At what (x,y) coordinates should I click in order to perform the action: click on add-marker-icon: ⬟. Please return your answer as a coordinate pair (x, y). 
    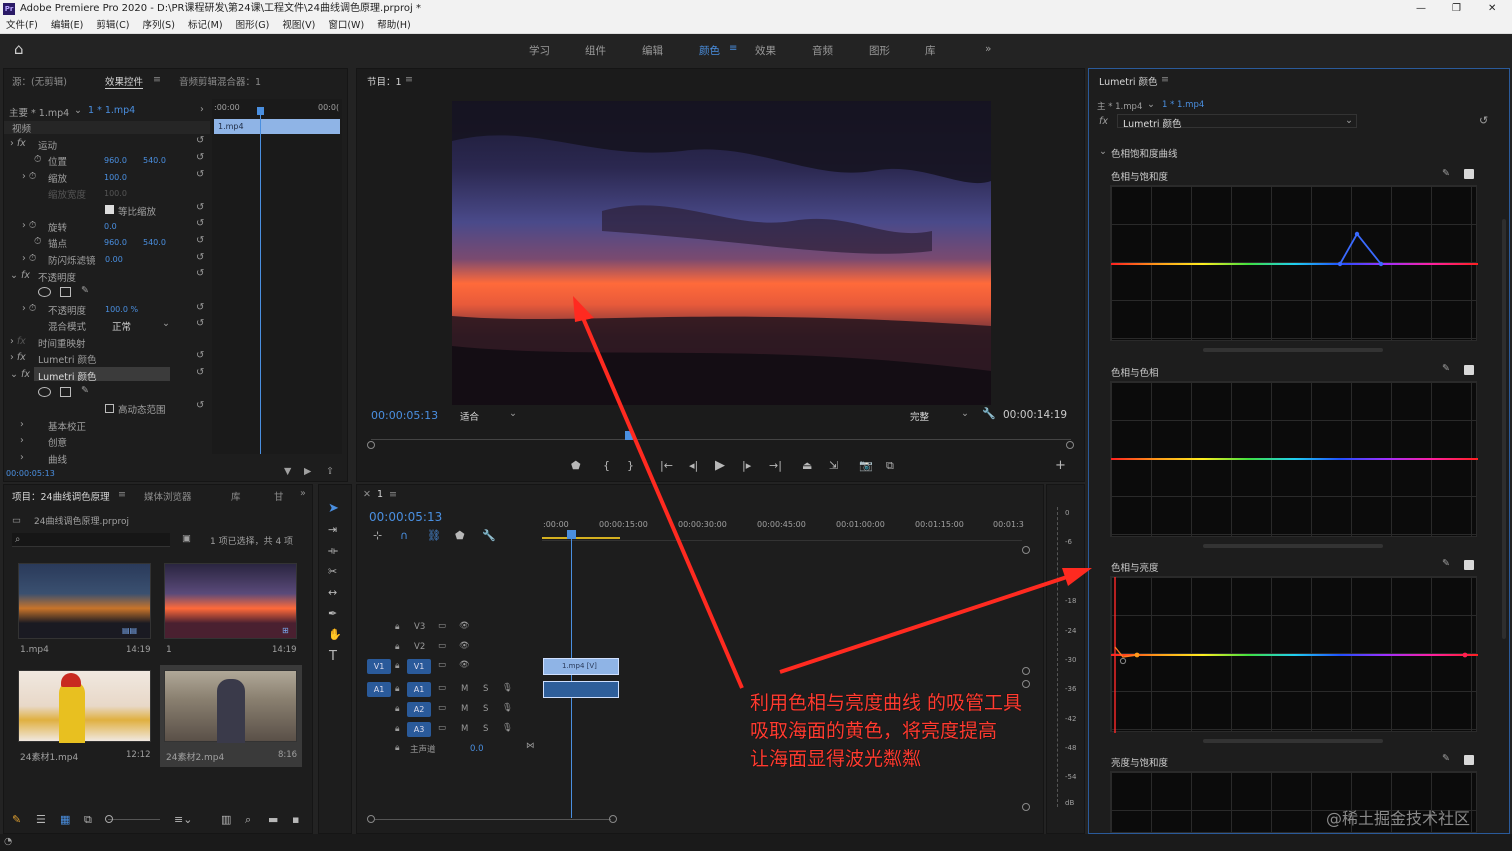
    Looking at the image, I should click on (576, 465).